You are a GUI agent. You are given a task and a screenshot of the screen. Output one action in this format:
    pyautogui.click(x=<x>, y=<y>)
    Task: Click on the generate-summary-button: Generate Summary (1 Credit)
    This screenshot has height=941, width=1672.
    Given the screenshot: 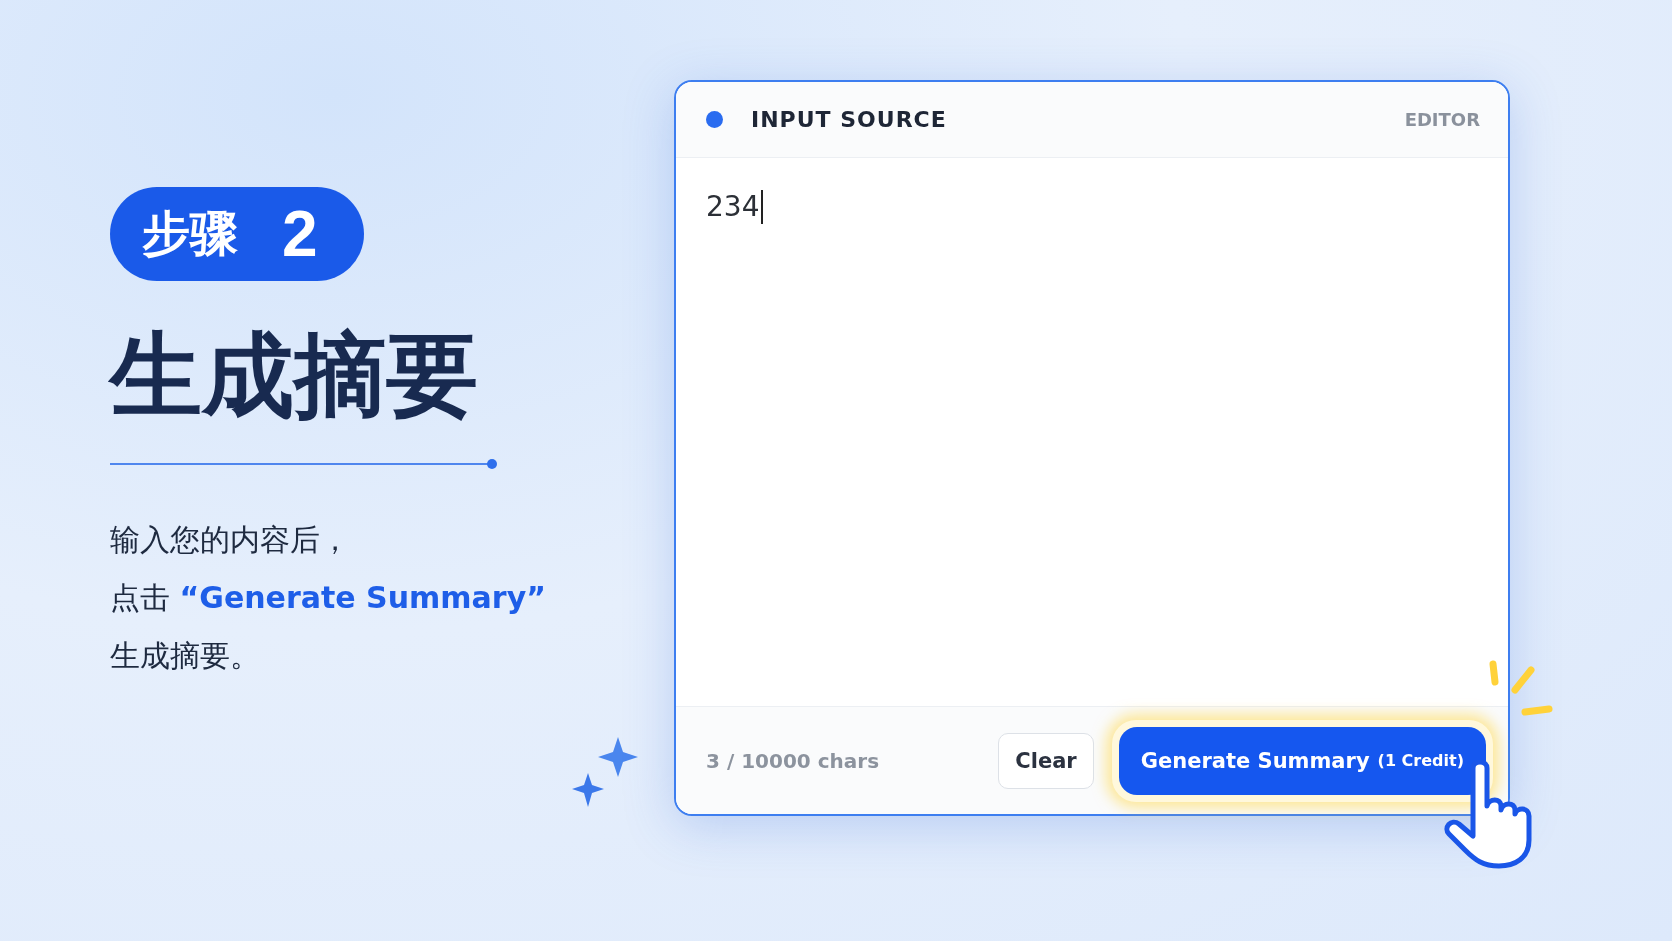 What is the action you would take?
    pyautogui.click(x=1302, y=760)
    